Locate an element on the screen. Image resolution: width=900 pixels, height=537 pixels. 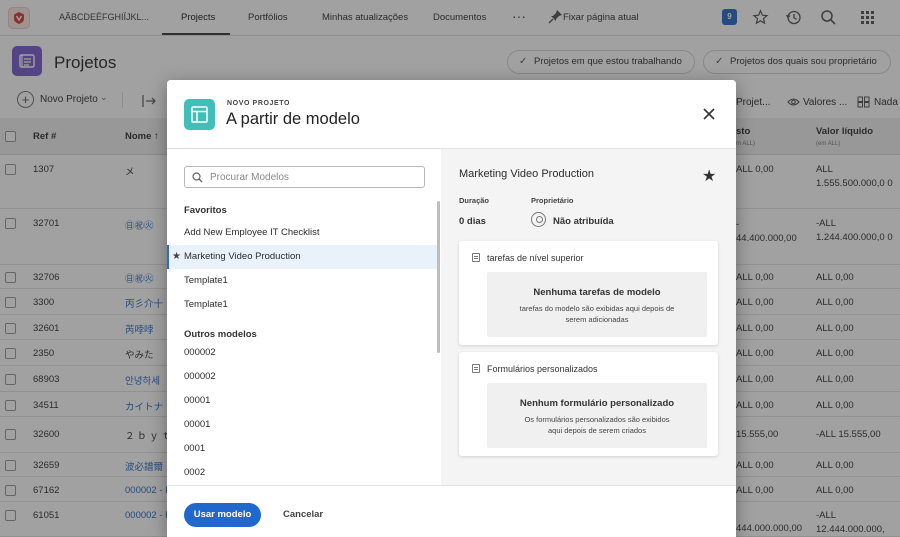
avatar-icon is located at coordinates (538, 219).